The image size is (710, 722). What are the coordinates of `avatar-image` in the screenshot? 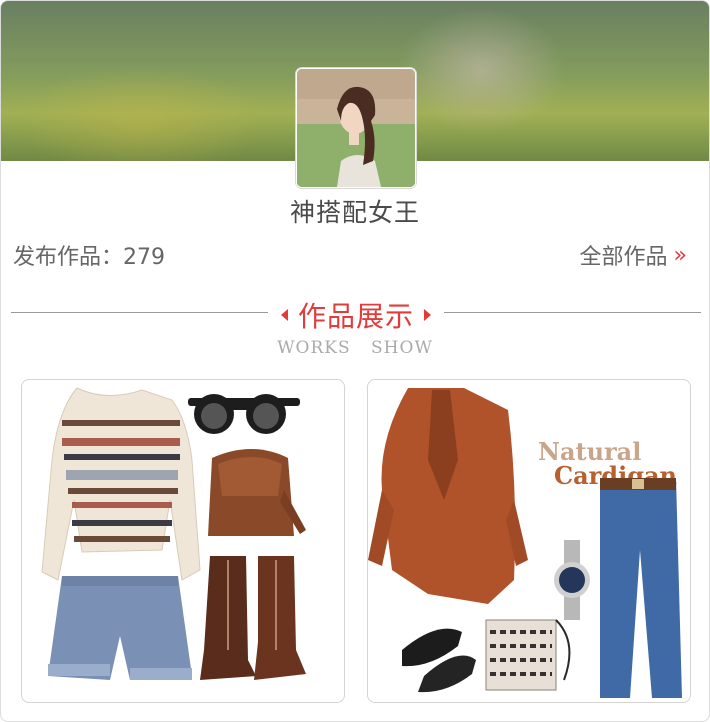 It's located at (356, 128).